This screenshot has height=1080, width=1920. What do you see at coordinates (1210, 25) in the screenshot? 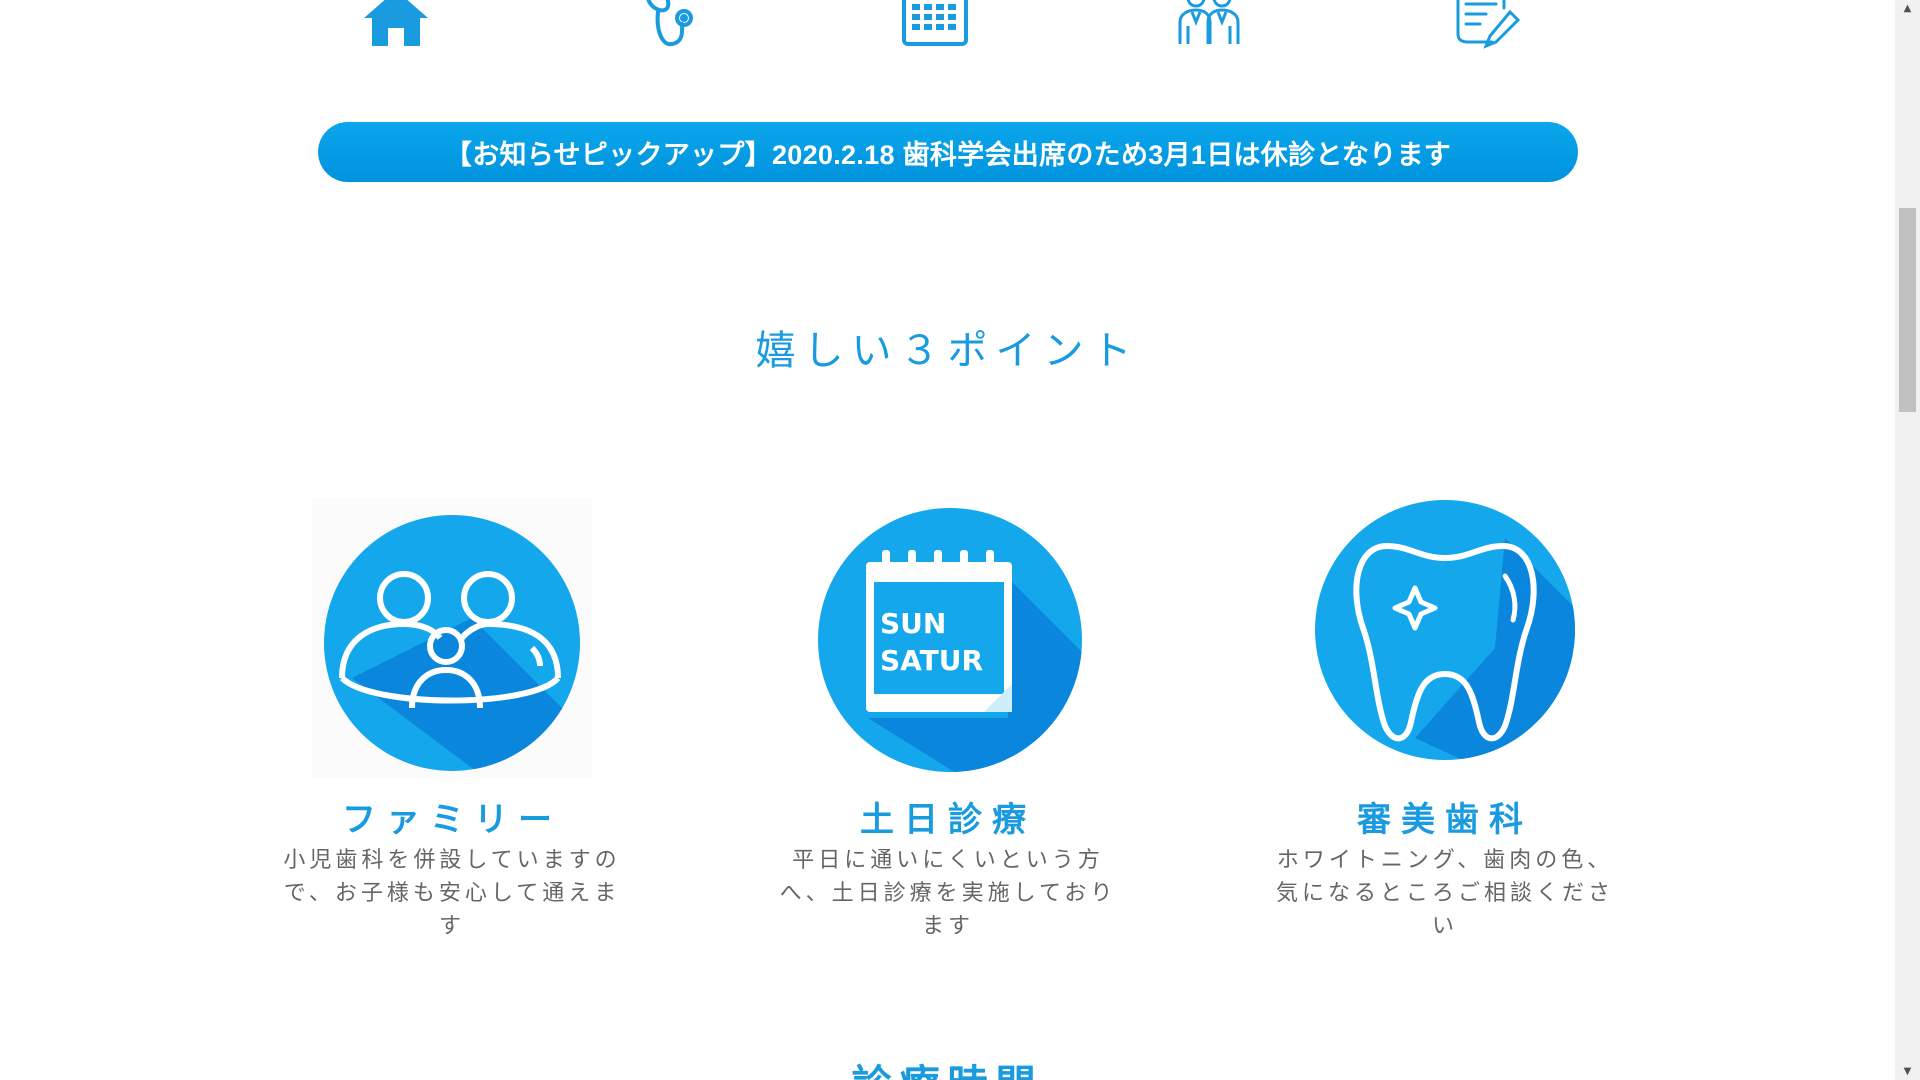
I see `doctors-icon` at bounding box center [1210, 25].